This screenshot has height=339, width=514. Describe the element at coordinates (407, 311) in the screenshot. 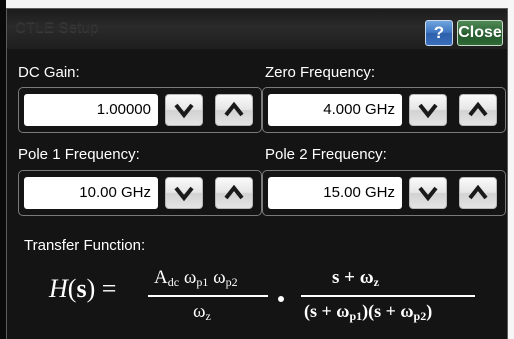

I see `denominator2-omega-2: ω` at that location.